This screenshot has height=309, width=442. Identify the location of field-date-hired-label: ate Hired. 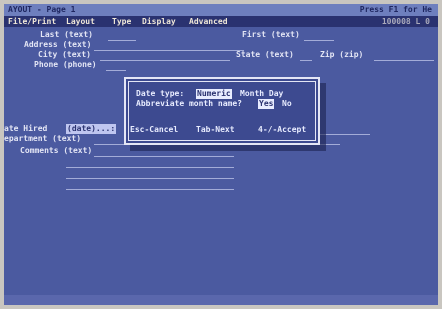
(26, 128).